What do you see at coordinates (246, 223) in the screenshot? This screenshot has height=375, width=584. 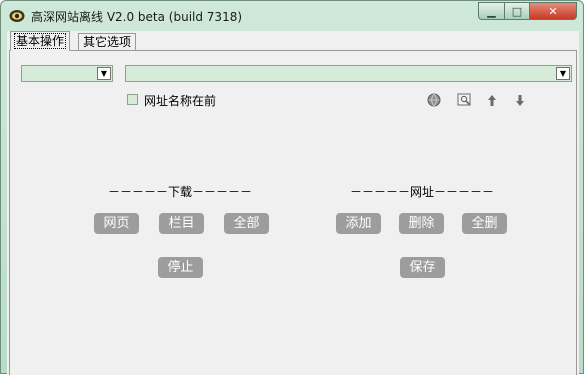 I see `download-all-button: 全部` at bounding box center [246, 223].